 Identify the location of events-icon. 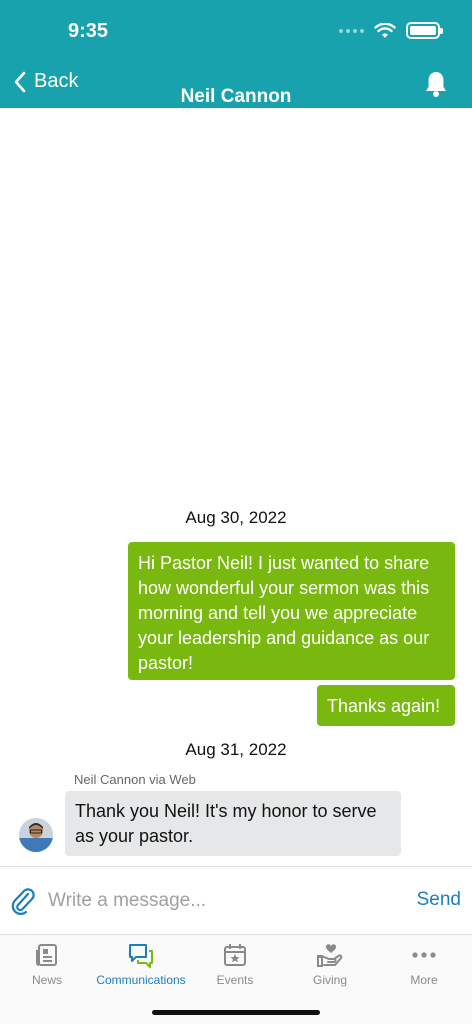
(235, 955).